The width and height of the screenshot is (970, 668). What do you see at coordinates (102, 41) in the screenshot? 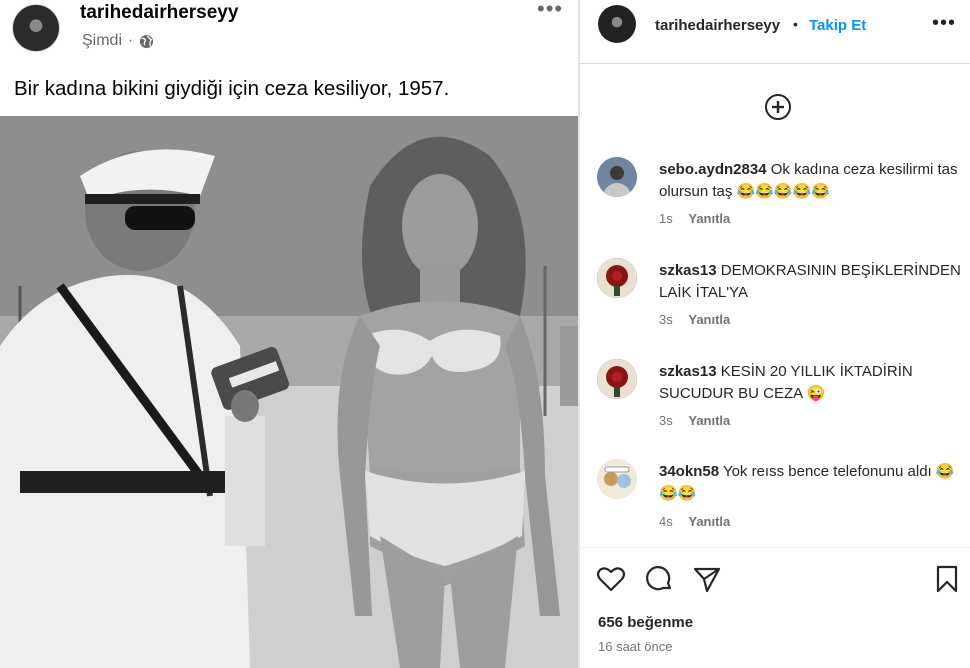
I see `post-time: Şimdi` at bounding box center [102, 41].